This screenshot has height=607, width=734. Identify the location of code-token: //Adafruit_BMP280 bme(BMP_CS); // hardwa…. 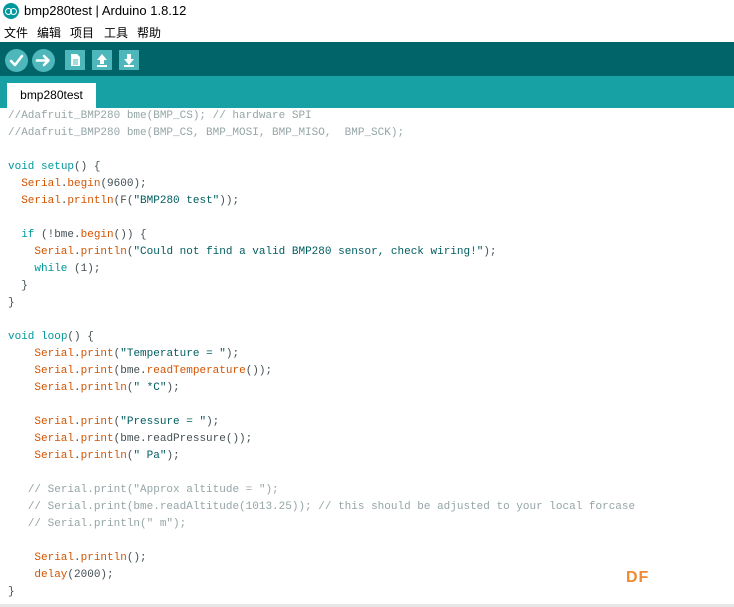
(160, 116).